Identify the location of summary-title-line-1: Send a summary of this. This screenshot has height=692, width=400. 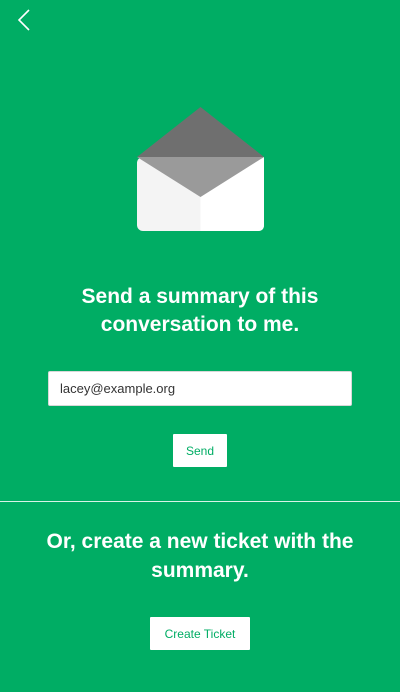
(200, 296).